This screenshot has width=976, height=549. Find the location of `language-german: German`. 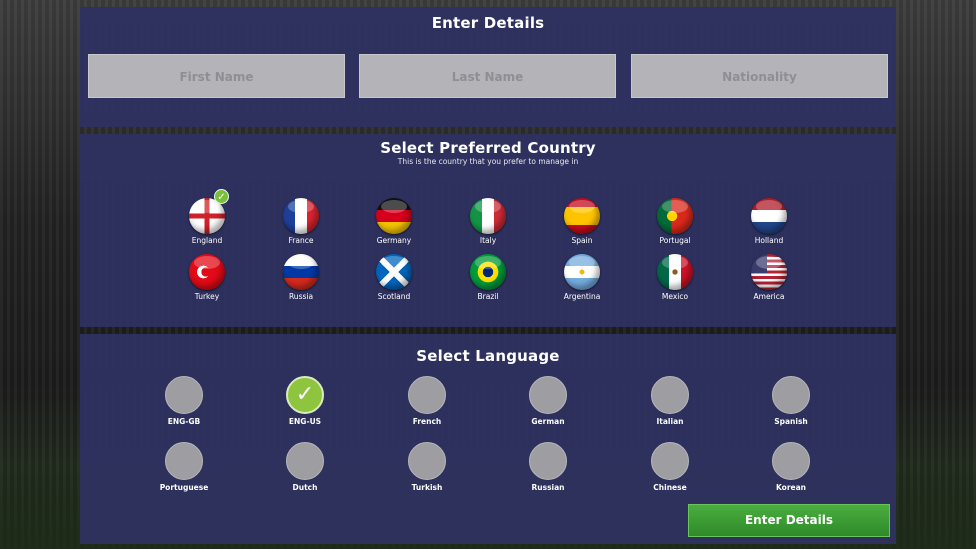

language-german: German is located at coordinates (548, 401).